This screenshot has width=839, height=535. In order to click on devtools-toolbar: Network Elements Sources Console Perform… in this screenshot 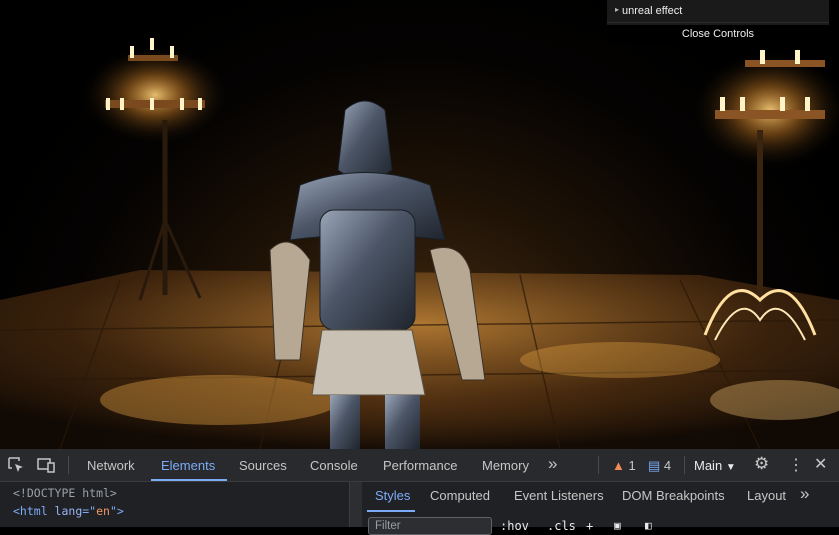, I will do `click(419, 465)`.